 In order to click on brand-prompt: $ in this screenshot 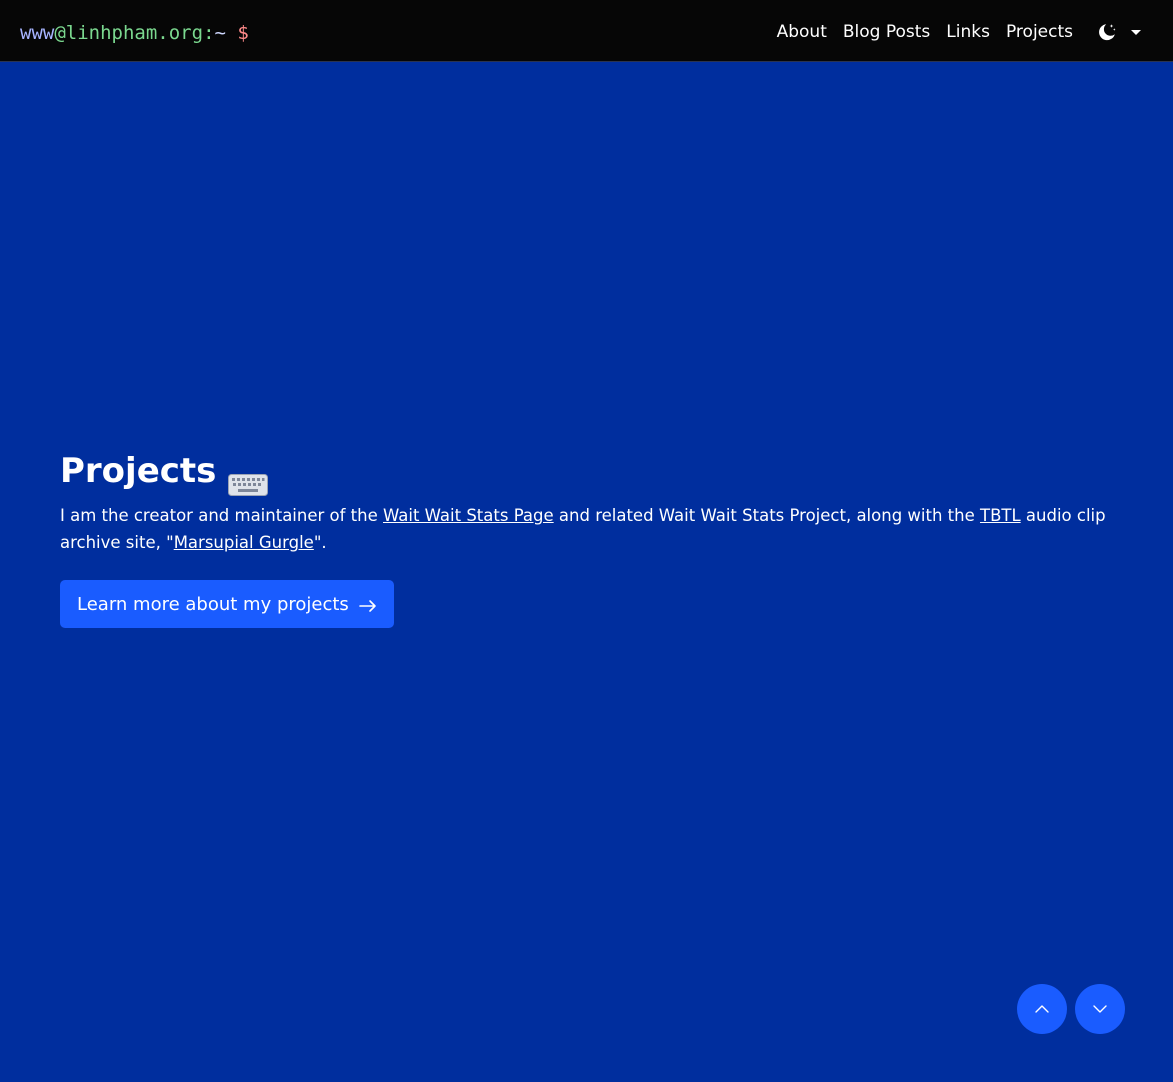, I will do `click(243, 33)`.